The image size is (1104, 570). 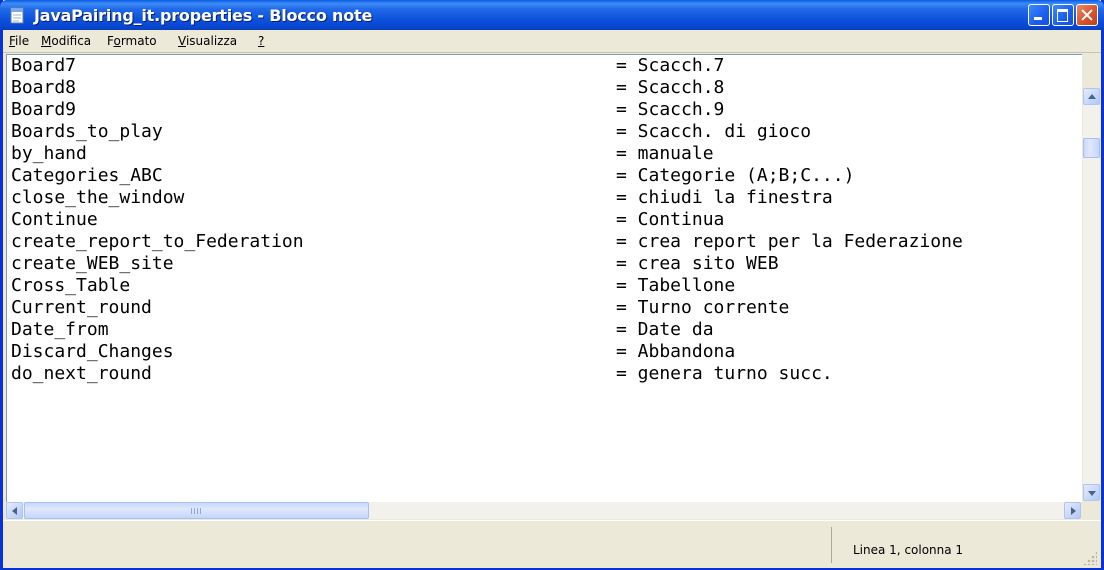 What do you see at coordinates (908, 550) in the screenshot?
I see `cursor-position: Linea 1, colonna 1` at bounding box center [908, 550].